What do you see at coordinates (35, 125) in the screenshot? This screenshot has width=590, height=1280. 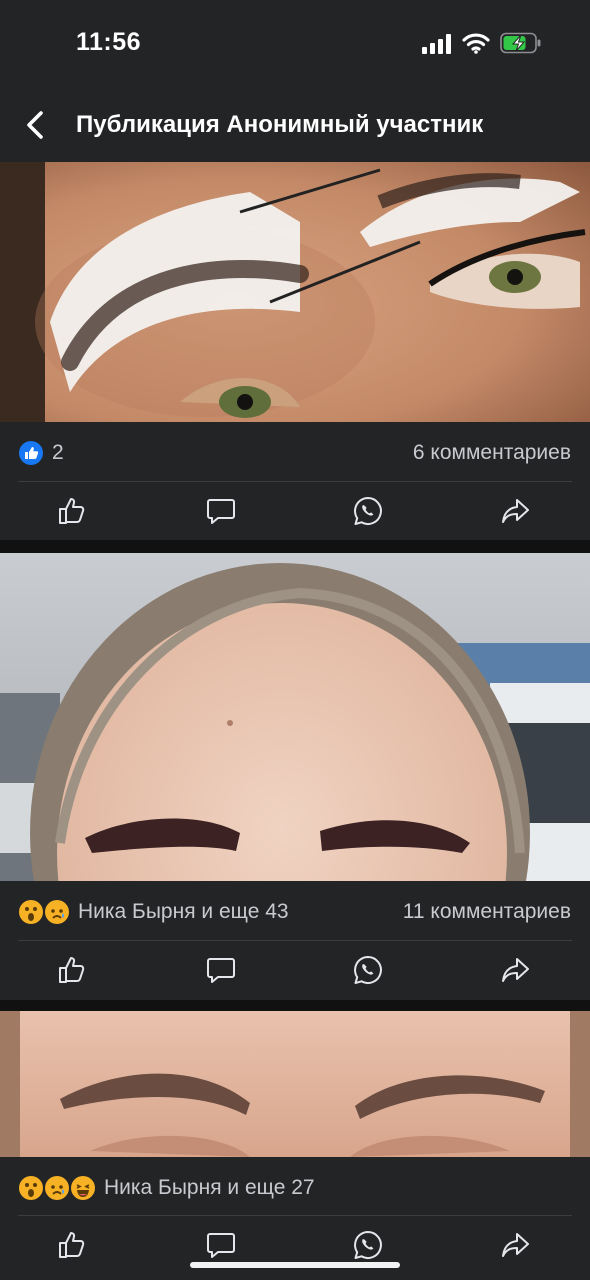 I see `back-icon` at bounding box center [35, 125].